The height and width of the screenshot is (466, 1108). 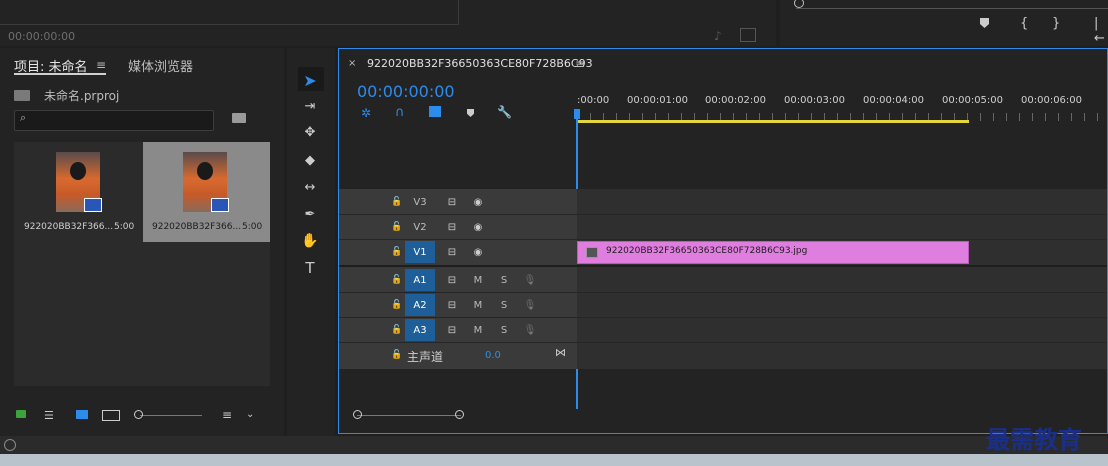 I want to click on tab-media-browser: 媒体浏览器, so click(x=160, y=65).